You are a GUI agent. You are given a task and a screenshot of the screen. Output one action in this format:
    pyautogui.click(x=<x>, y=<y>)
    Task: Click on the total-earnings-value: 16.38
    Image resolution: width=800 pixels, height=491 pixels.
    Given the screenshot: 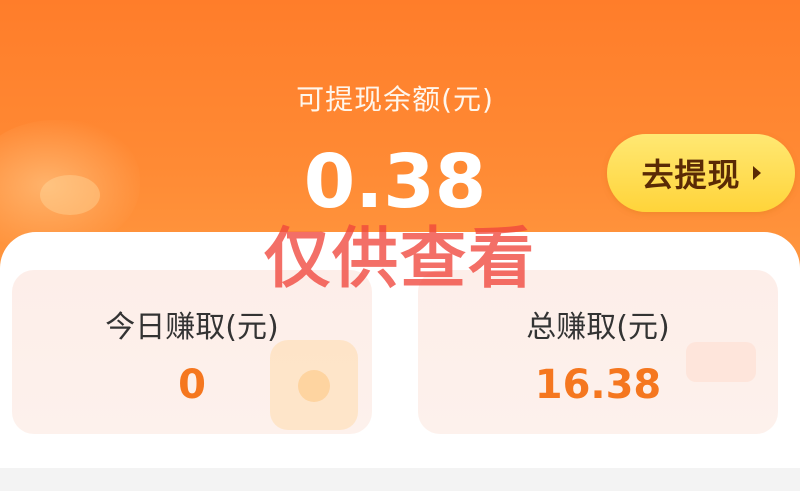 What is the action you would take?
    pyautogui.click(x=598, y=385)
    